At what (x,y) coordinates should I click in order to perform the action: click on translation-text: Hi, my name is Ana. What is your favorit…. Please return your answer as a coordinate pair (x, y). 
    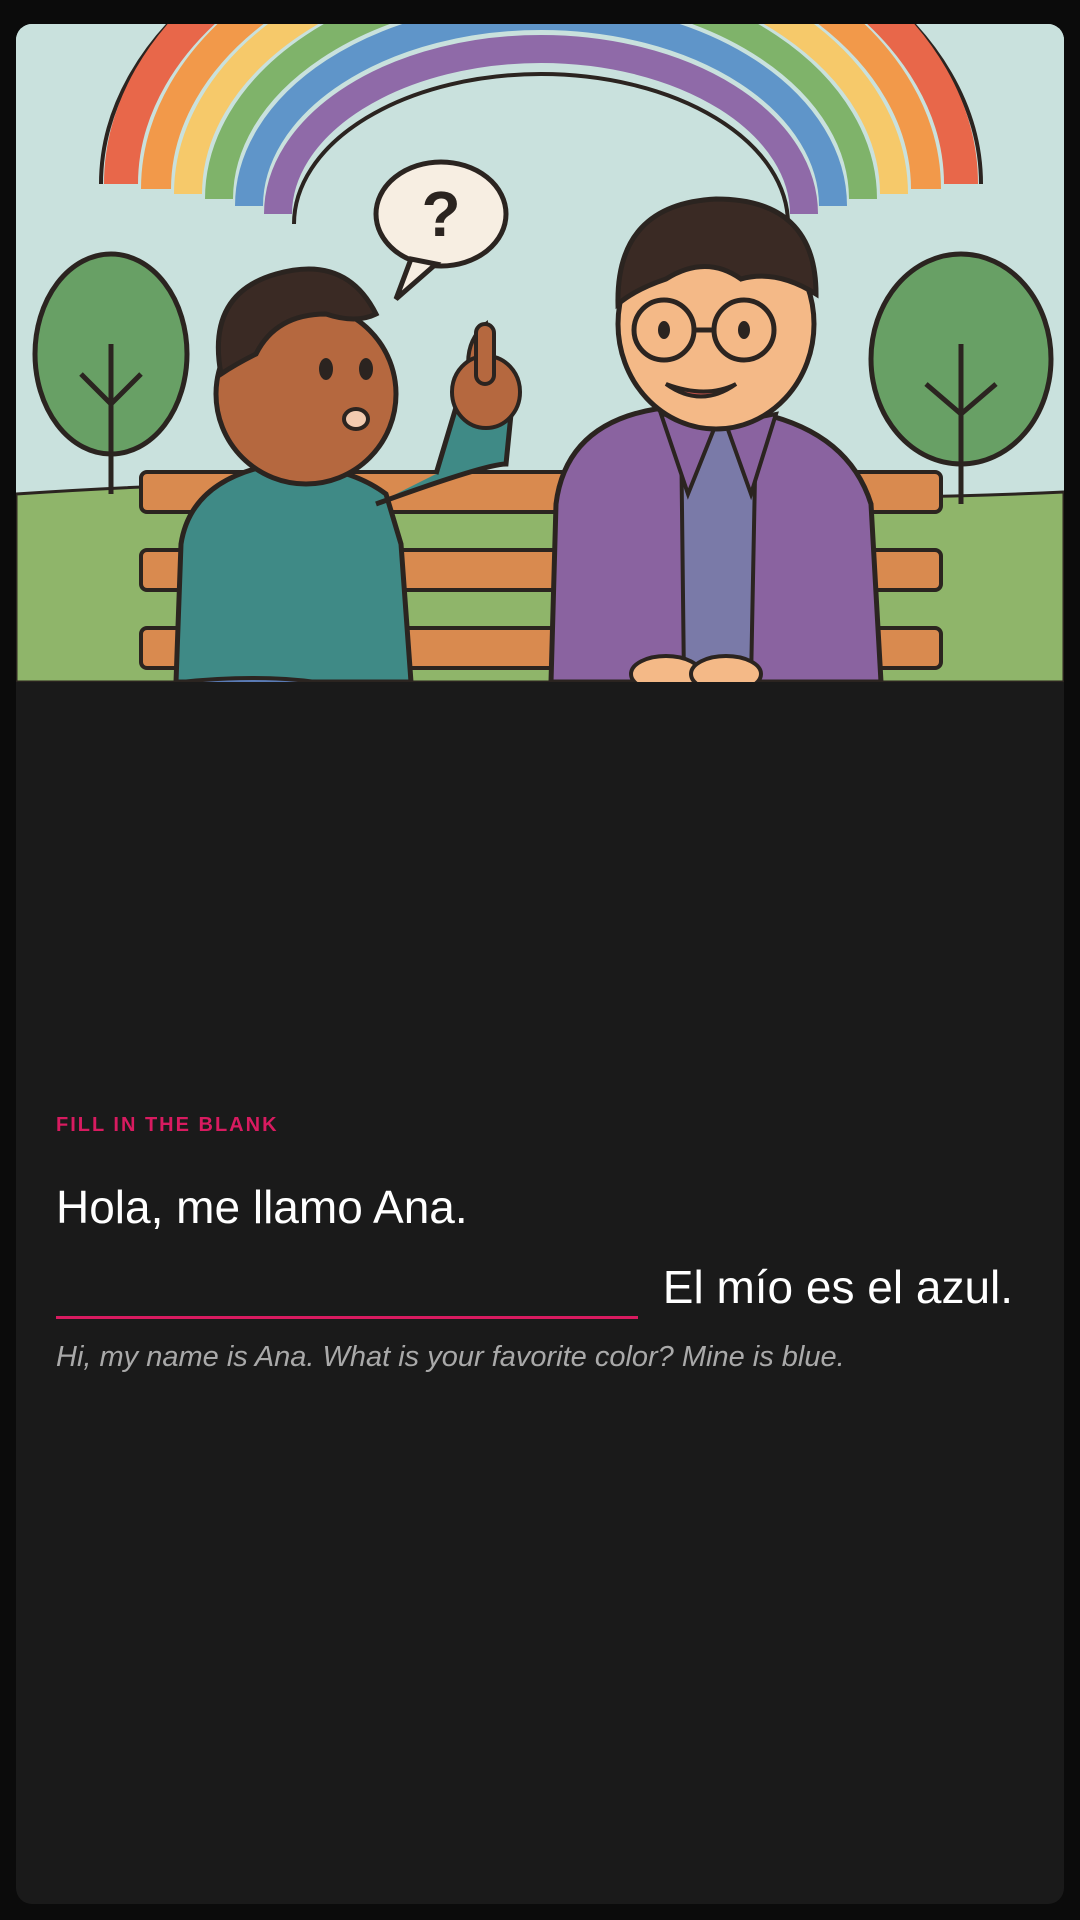
    Looking at the image, I should click on (450, 1357).